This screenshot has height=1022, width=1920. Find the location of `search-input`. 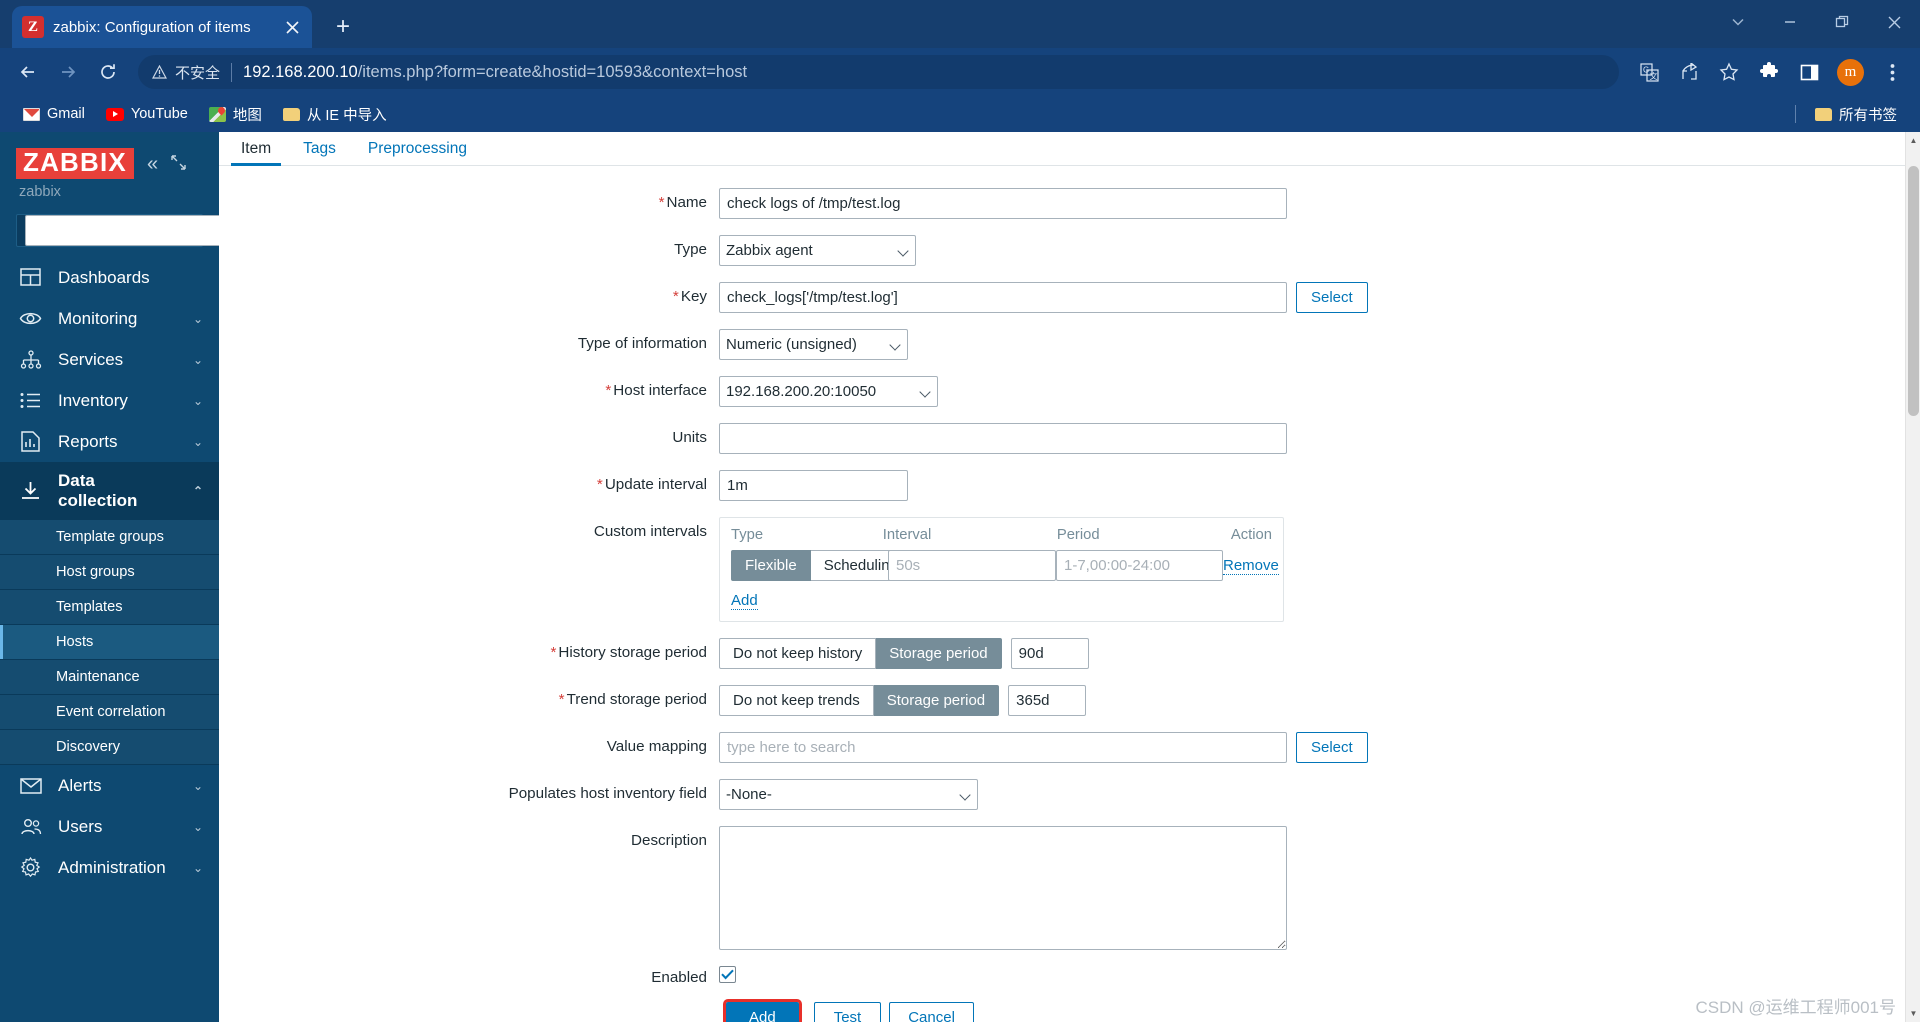

search-input is located at coordinates (132, 231).